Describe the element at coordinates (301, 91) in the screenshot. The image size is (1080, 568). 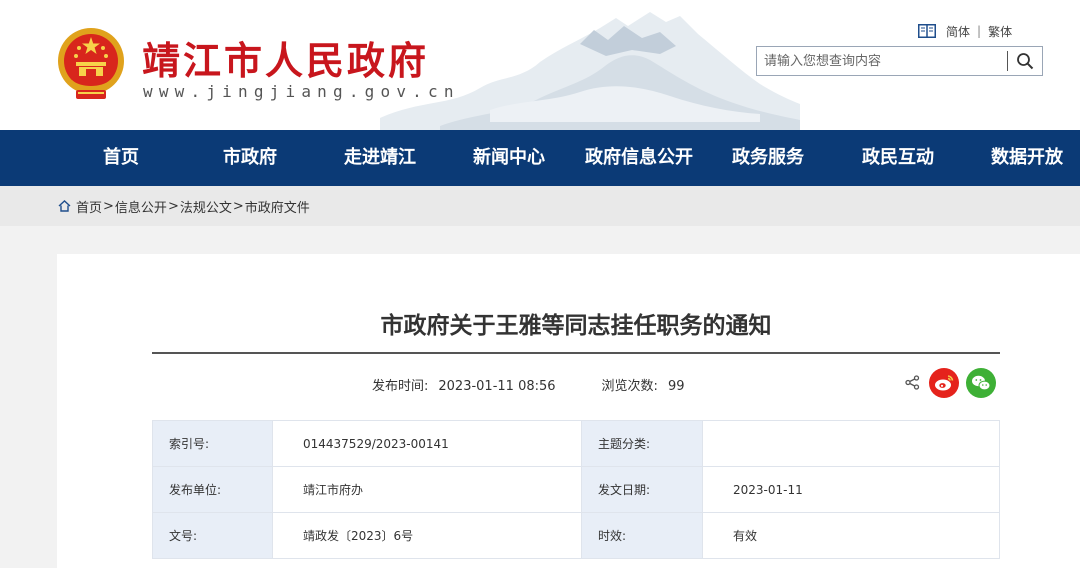
I see `site-url: www.jingjiang.gov.cn` at that location.